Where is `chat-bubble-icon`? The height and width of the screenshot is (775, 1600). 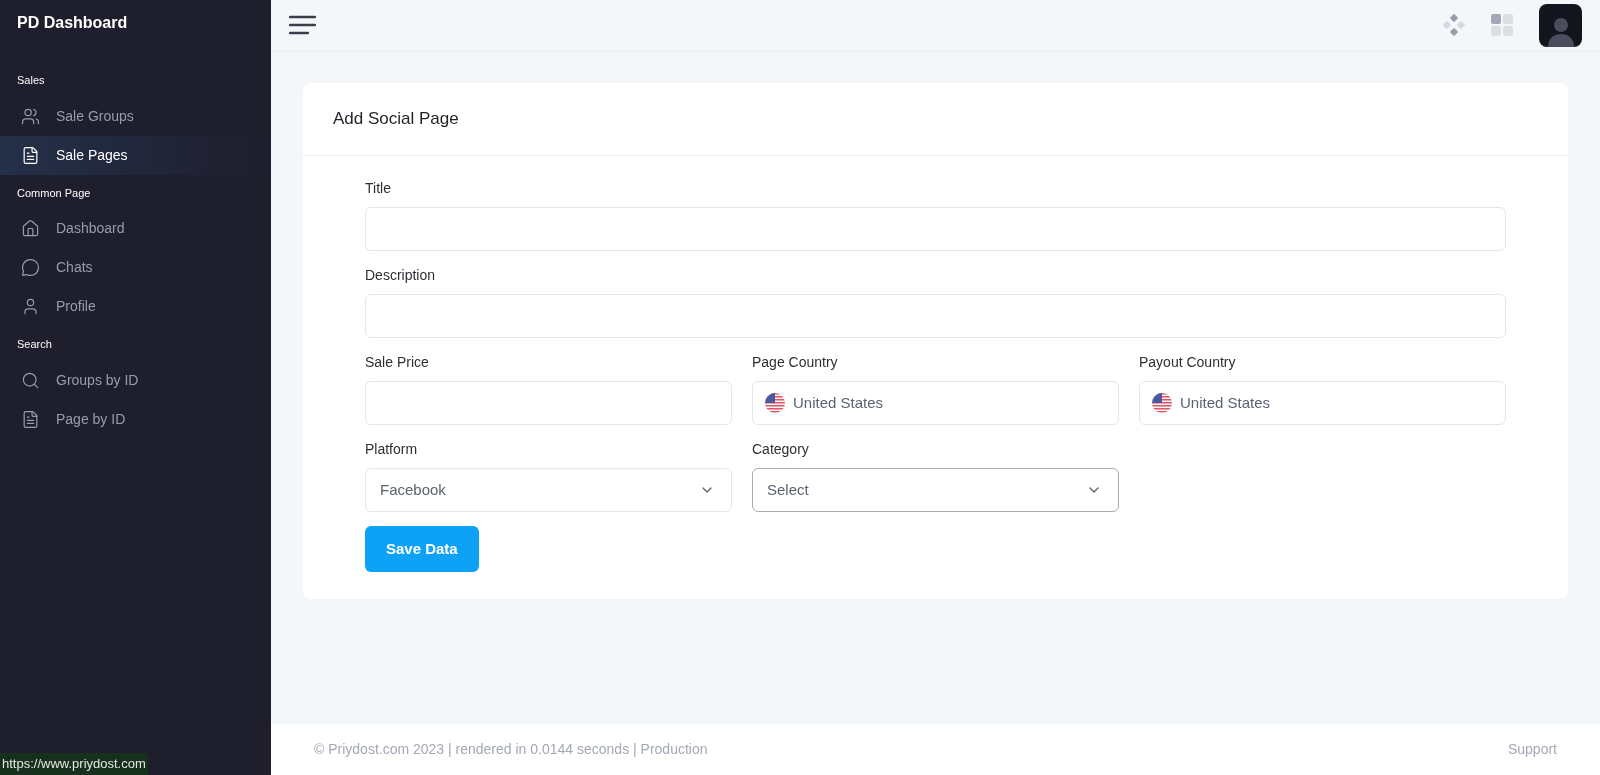
chat-bubble-icon is located at coordinates (30, 267).